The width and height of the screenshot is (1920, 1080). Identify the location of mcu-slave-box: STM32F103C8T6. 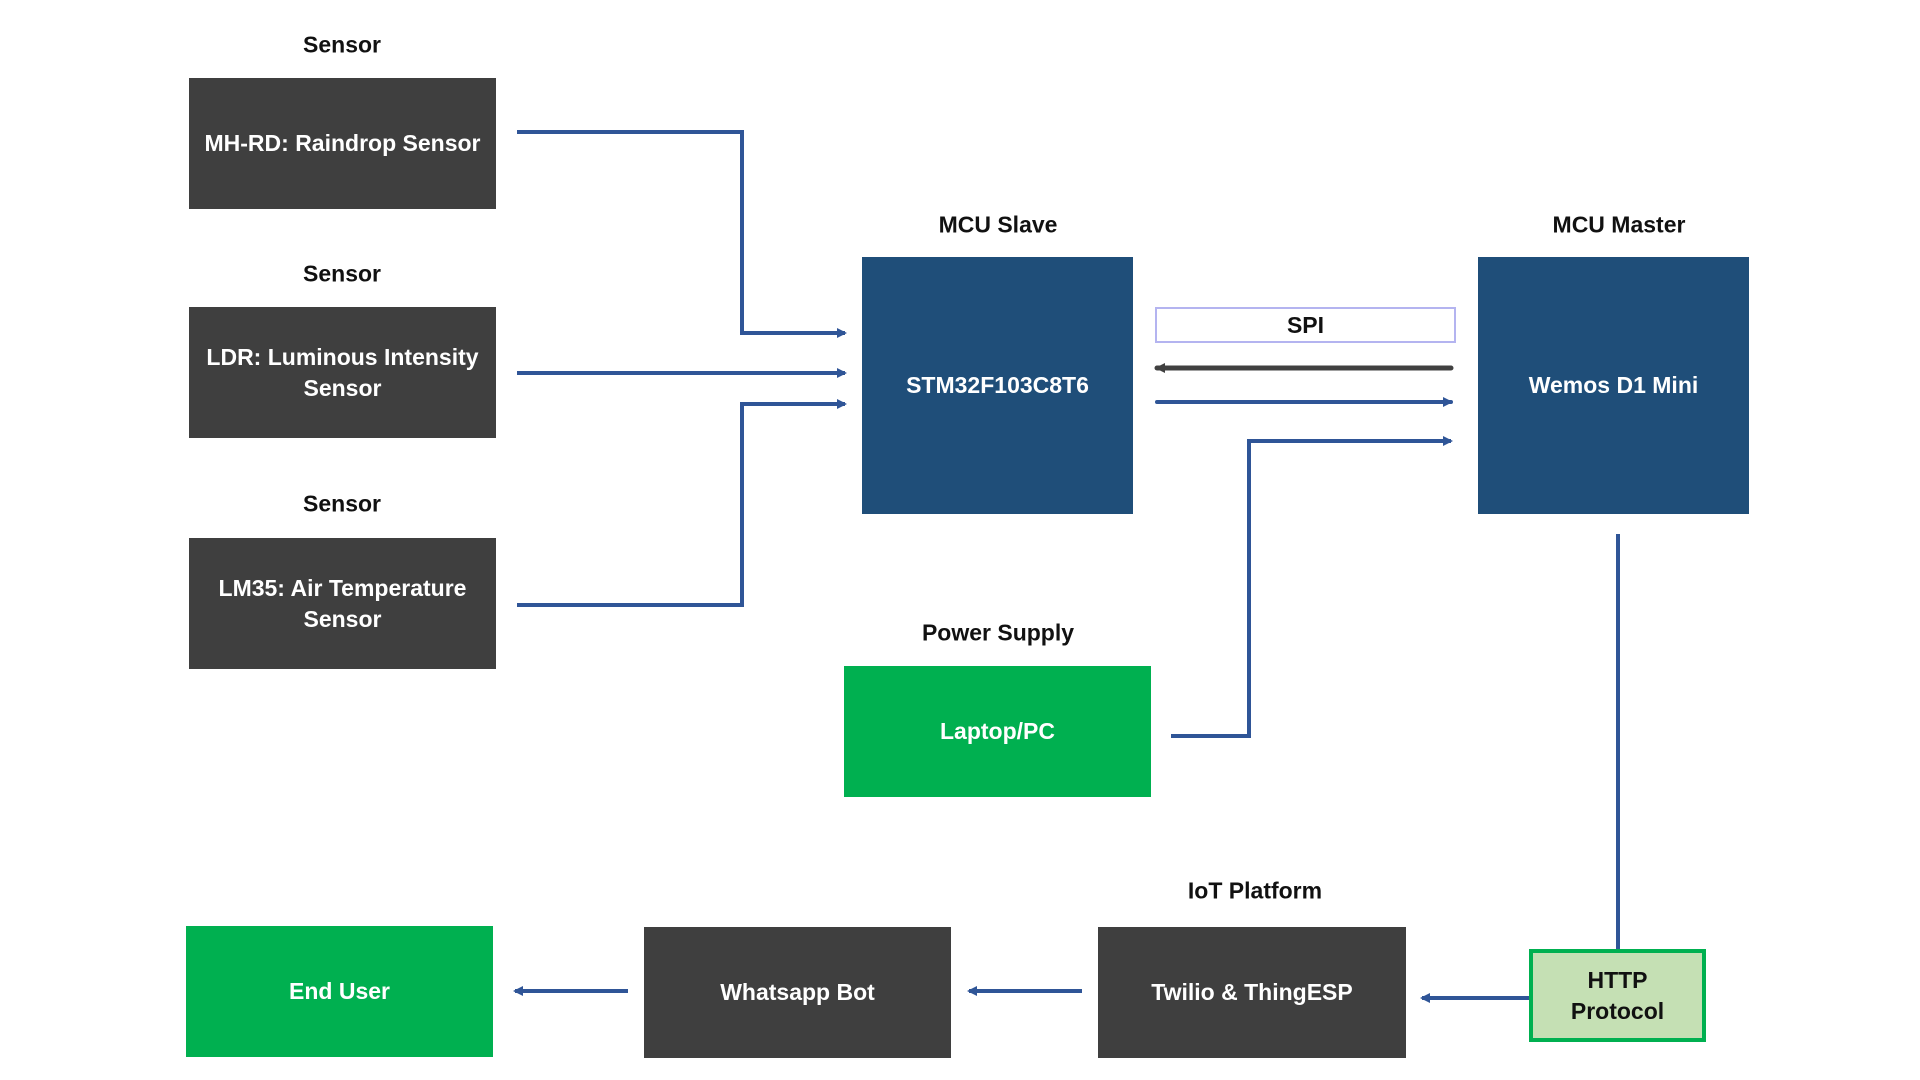
(997, 385).